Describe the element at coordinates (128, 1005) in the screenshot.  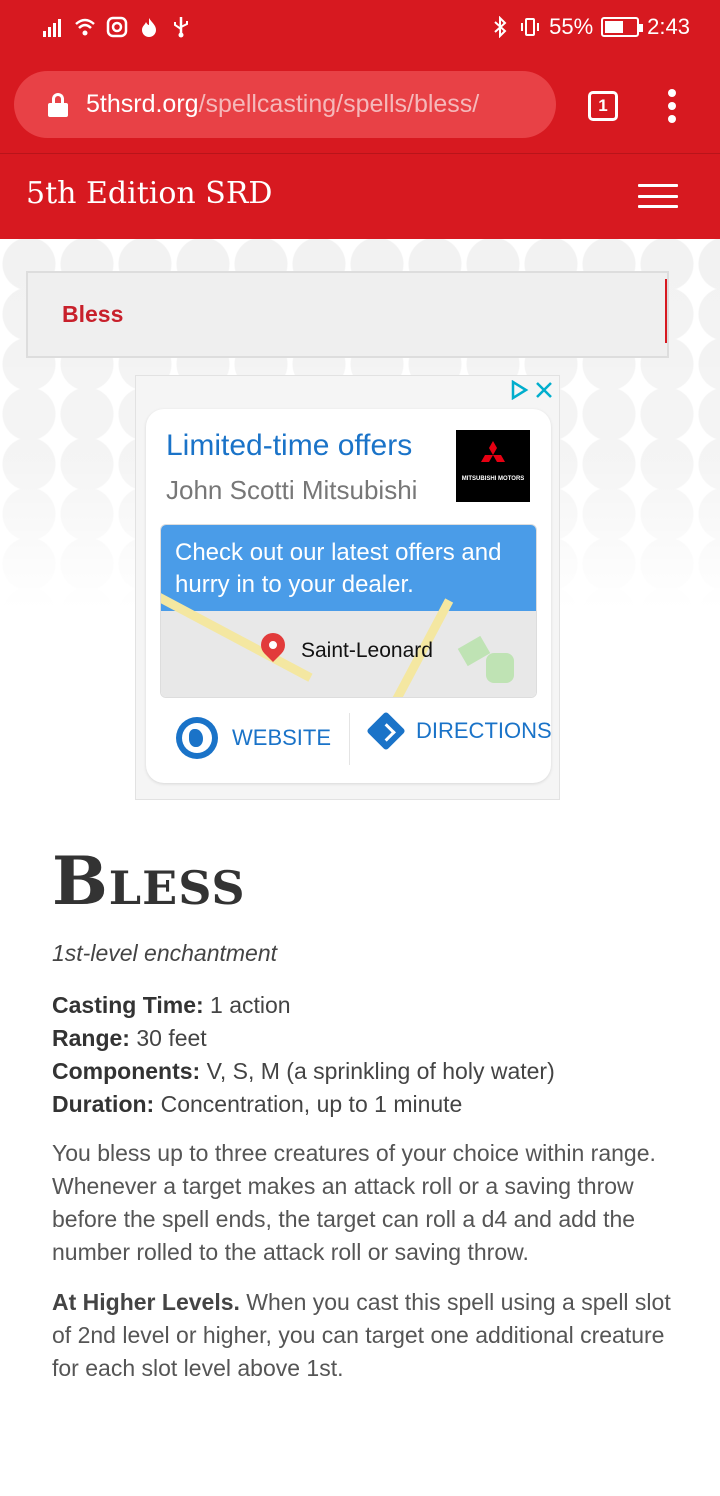
I see `casting-time-label: Casting Time:` at that location.